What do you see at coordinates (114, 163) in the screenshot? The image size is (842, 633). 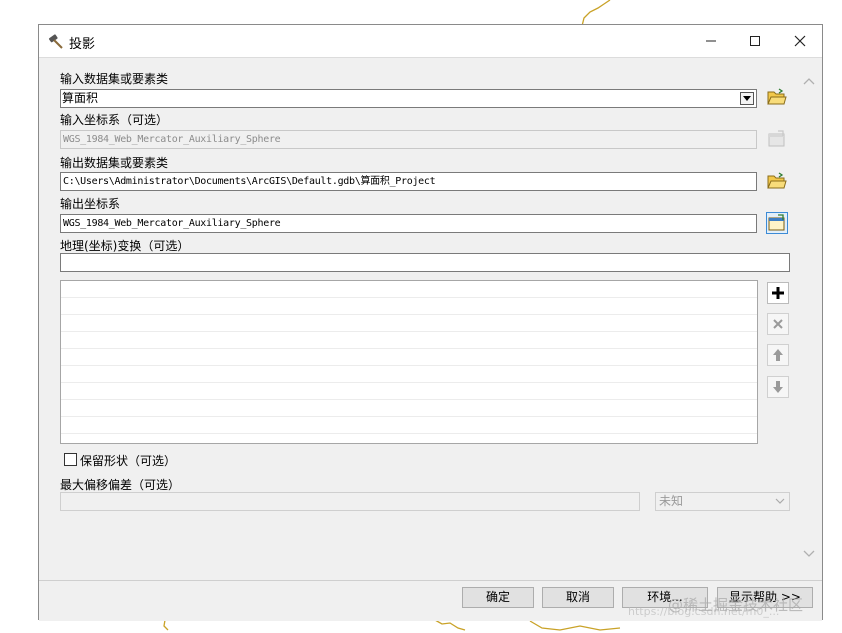 I see `output-dataset-label: 输出数据集或要素类` at bounding box center [114, 163].